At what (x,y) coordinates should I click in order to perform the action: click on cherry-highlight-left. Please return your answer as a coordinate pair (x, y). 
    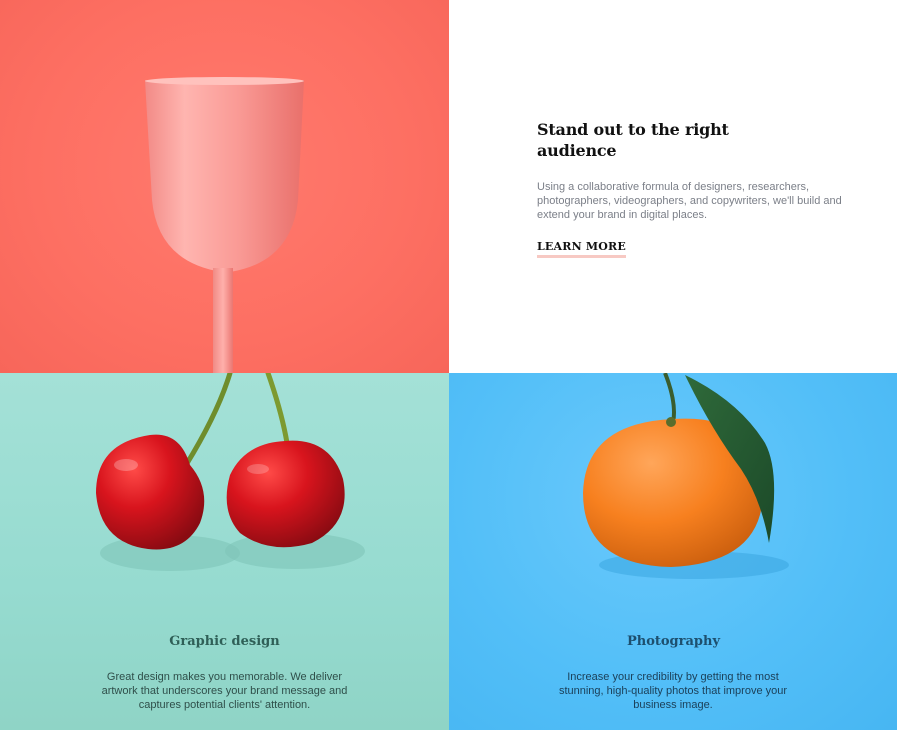
    Looking at the image, I should click on (126, 465).